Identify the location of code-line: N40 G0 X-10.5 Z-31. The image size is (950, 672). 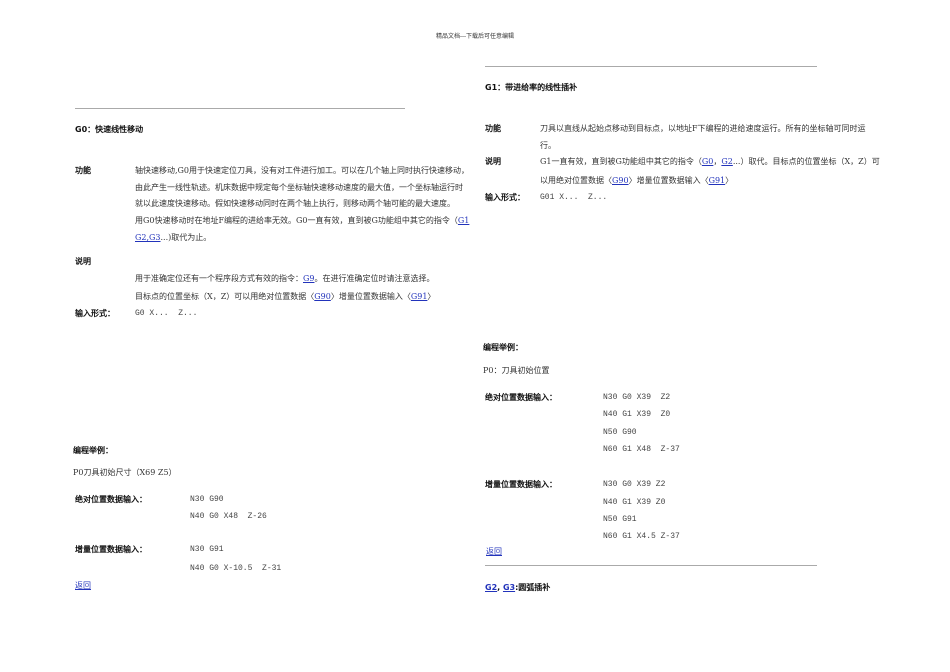
(236, 568).